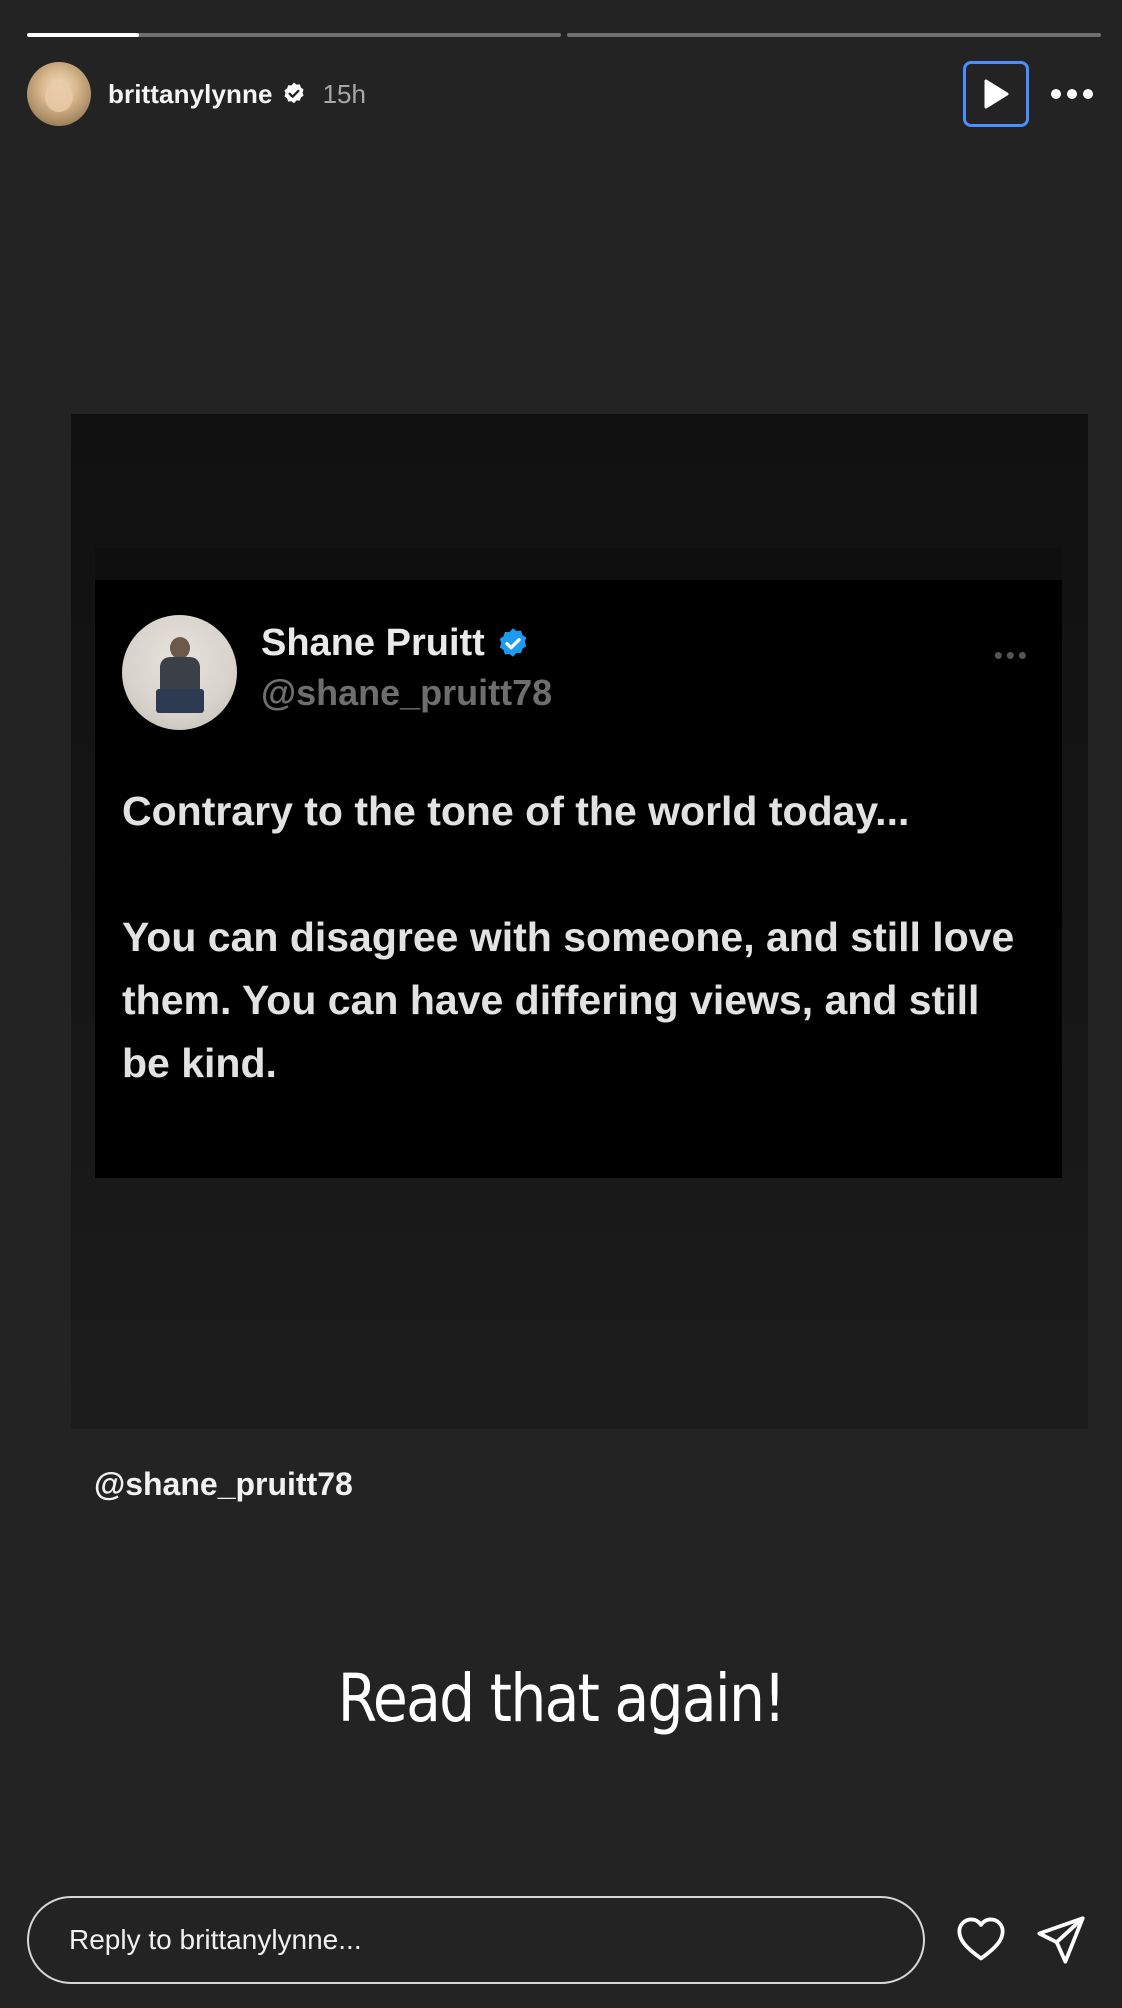 This screenshot has width=1122, height=2008. I want to click on tweet-more-icon: •••, so click(1011, 655).